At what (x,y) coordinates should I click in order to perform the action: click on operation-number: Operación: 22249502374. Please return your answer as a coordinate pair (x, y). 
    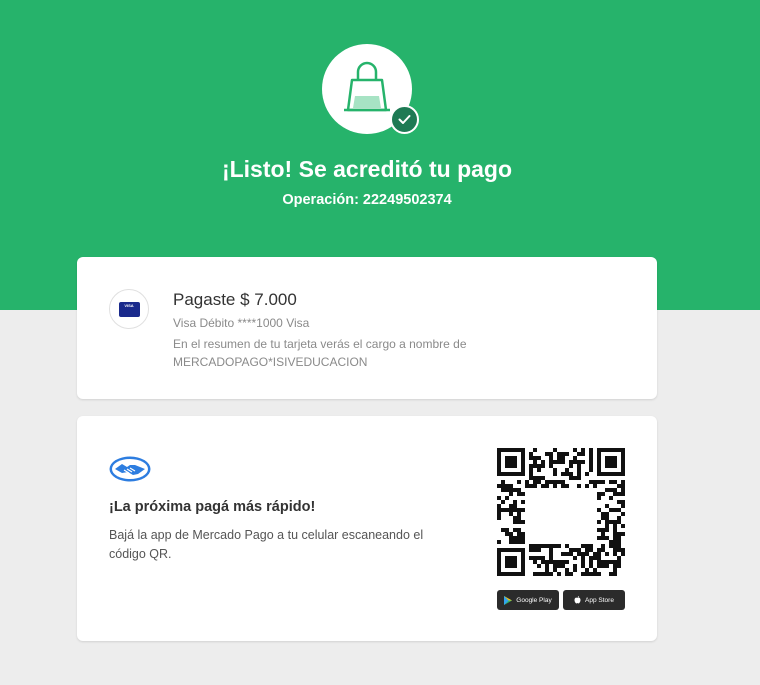
    Looking at the image, I should click on (367, 200).